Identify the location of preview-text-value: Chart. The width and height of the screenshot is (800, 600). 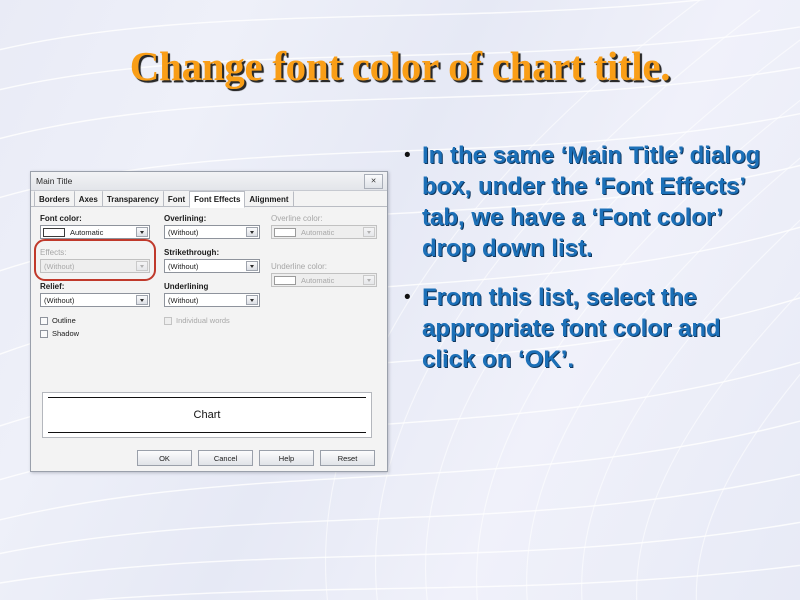
(207, 415).